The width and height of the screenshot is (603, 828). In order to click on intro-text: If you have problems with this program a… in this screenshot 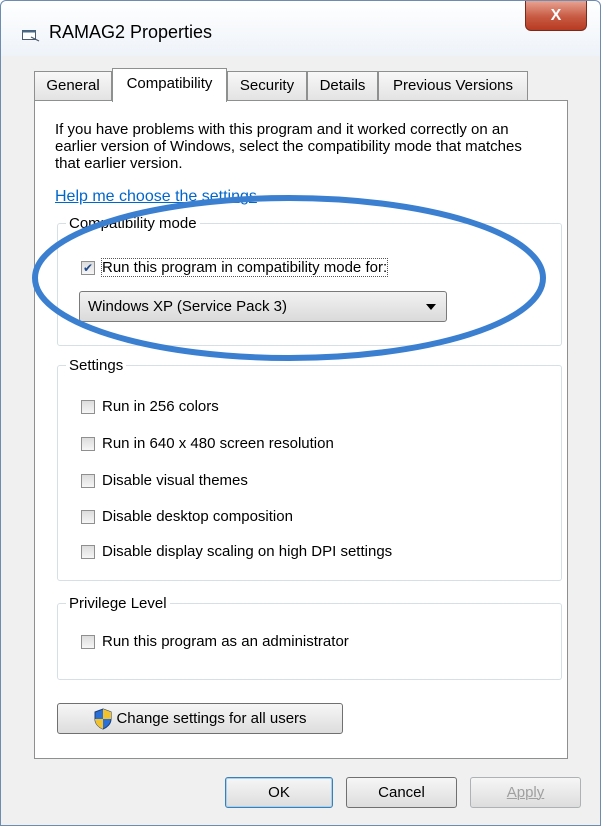, I will do `click(288, 146)`.